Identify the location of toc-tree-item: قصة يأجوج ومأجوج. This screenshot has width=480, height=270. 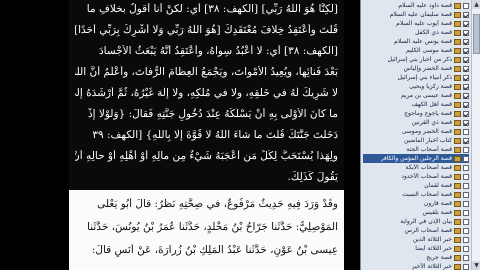
(416, 113).